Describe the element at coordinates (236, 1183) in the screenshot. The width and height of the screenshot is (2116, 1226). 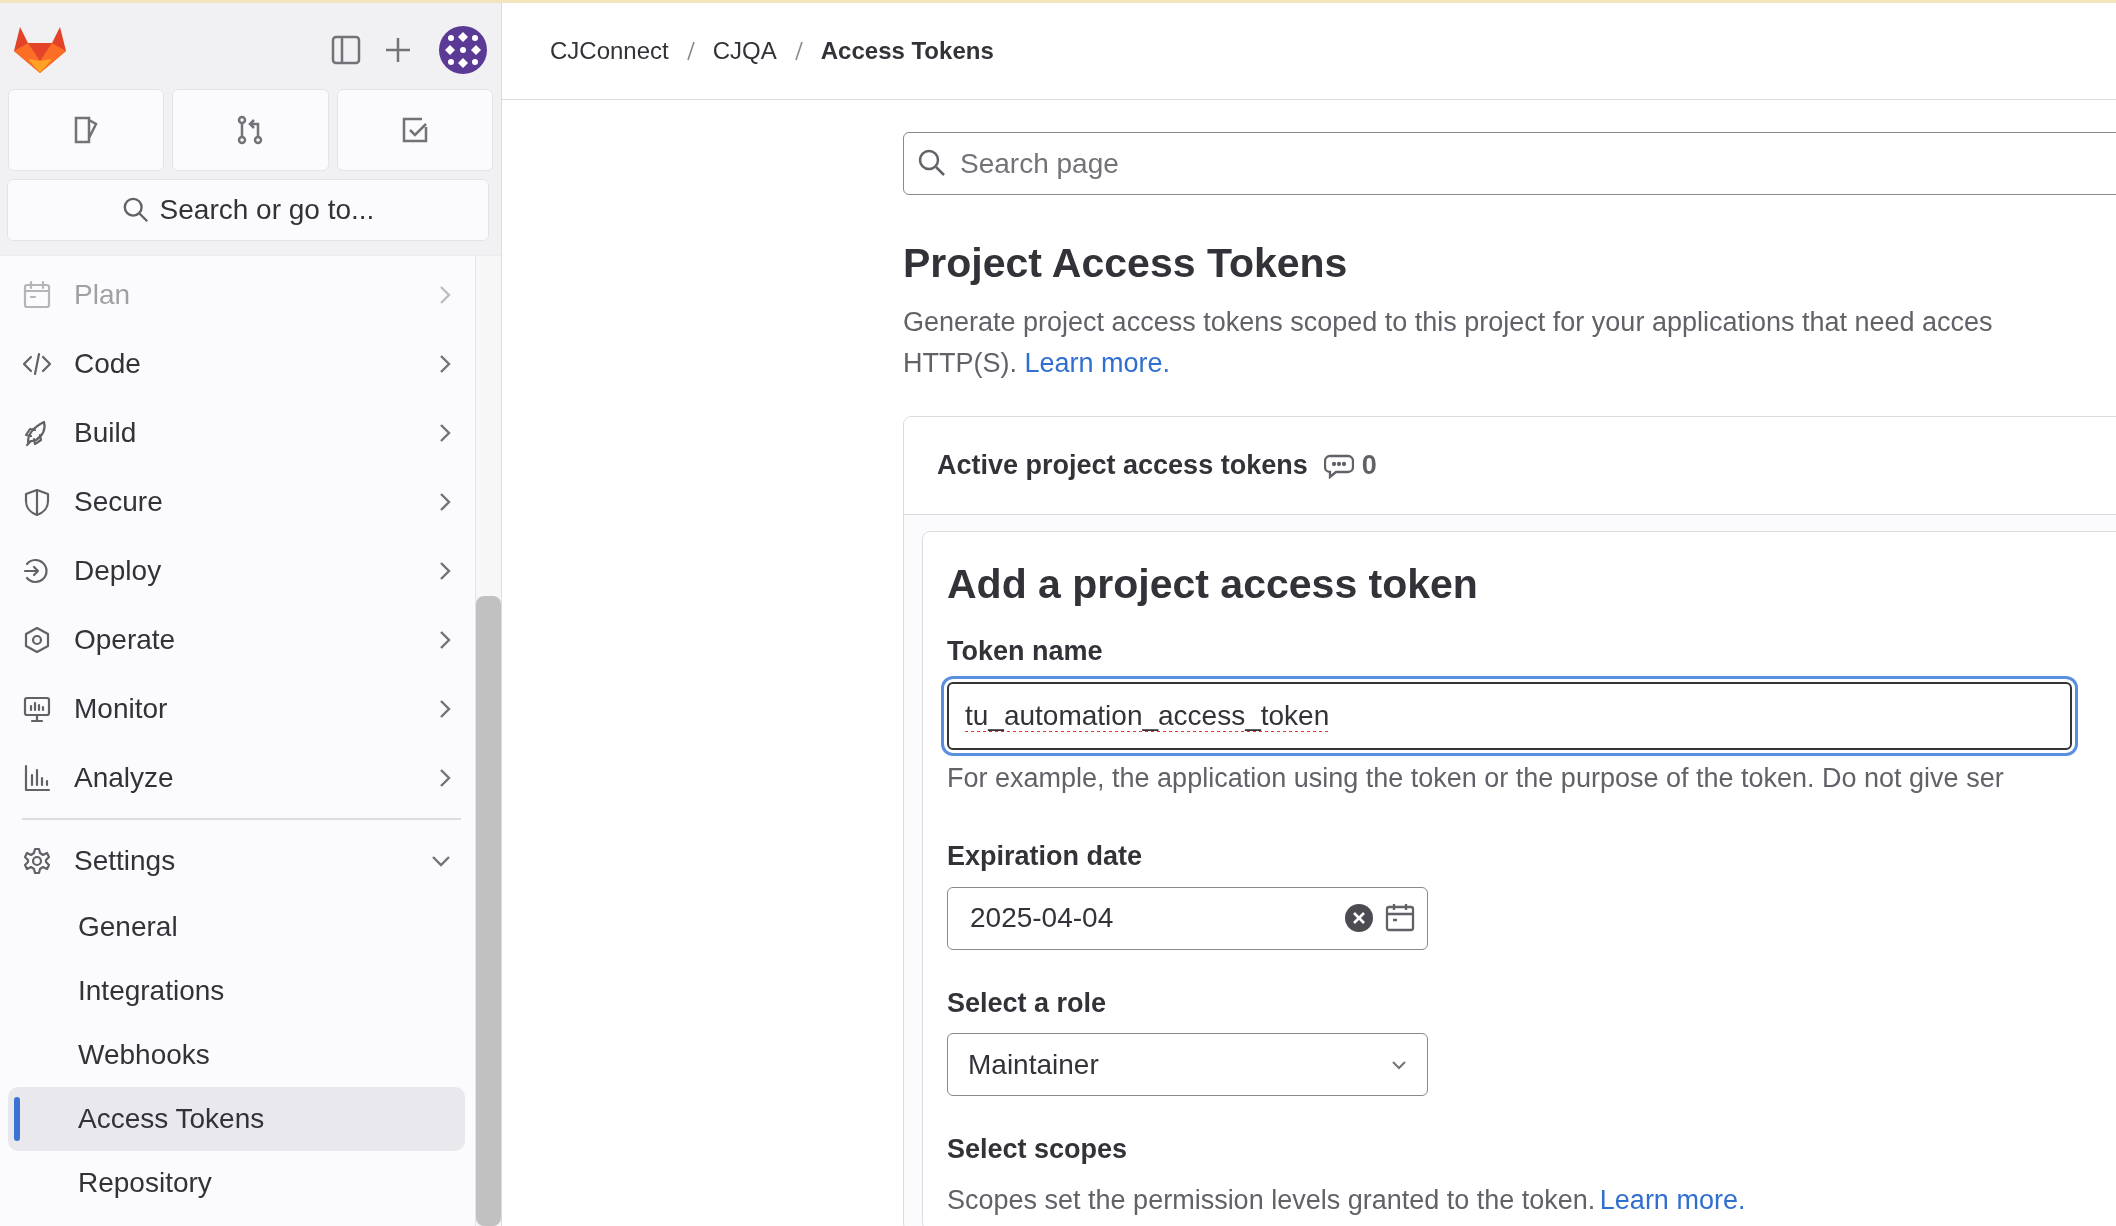
I see `nav-subitem: Repository` at that location.